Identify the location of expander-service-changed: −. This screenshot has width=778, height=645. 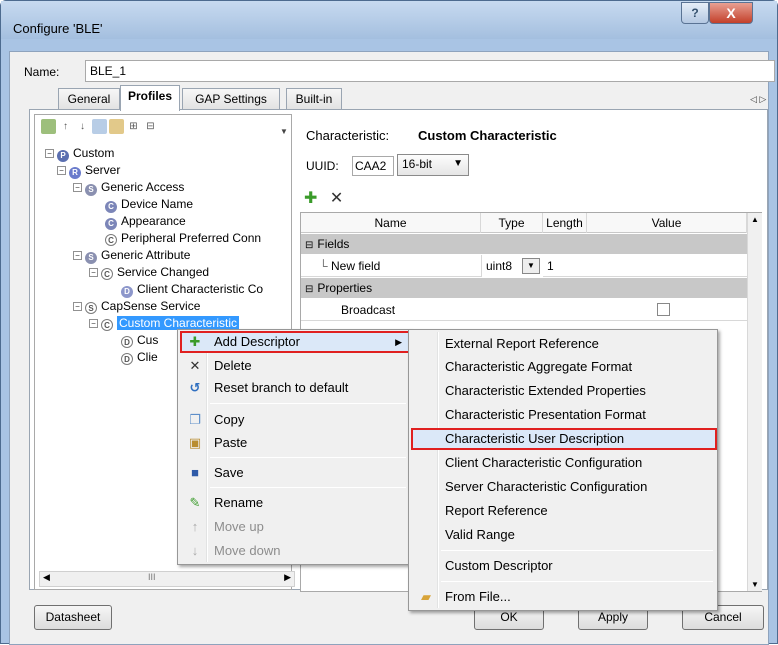
(93, 272).